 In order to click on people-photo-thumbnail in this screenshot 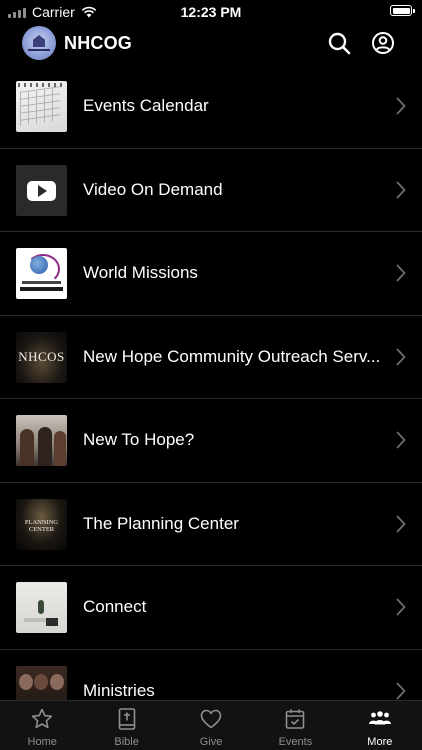, I will do `click(41, 440)`.